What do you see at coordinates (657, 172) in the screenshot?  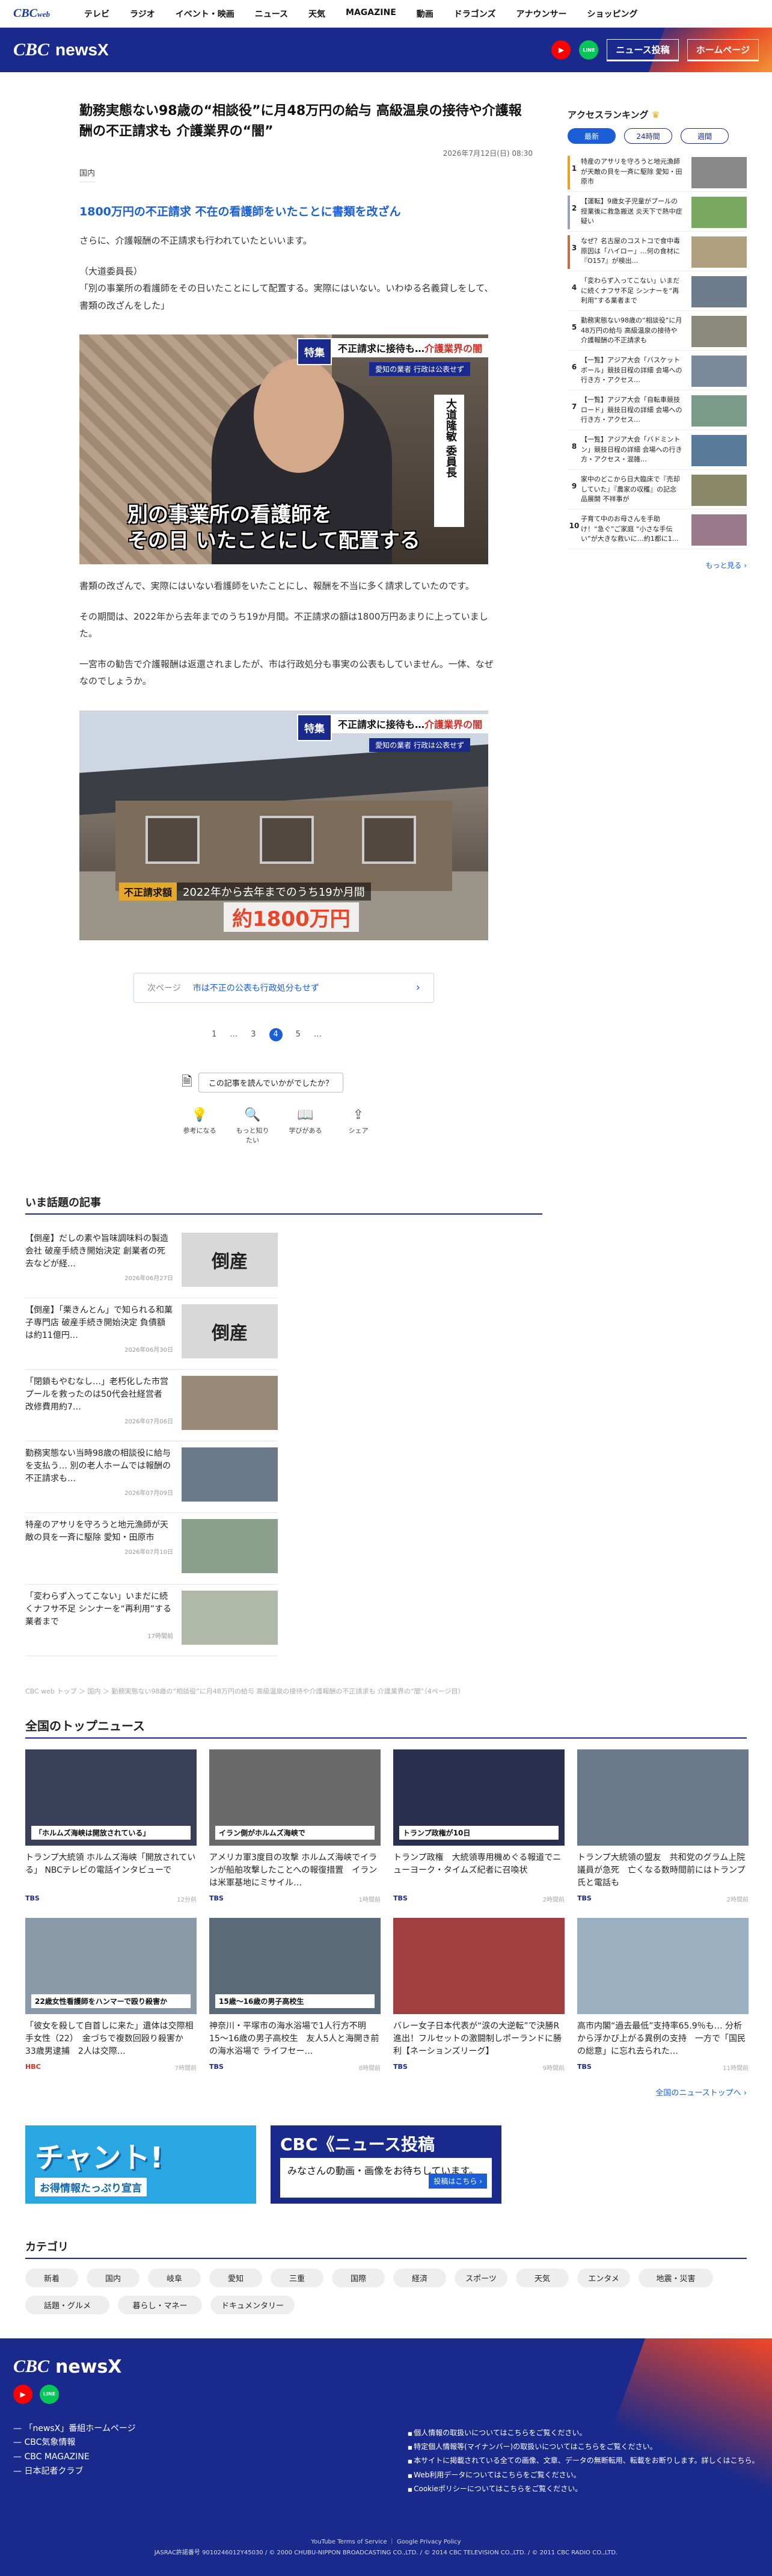 I see `ranking-item: 1 特産のアサリを守ろうと地元漁師が天敵の貝を一斉に駆除 愛知・田原市` at bounding box center [657, 172].